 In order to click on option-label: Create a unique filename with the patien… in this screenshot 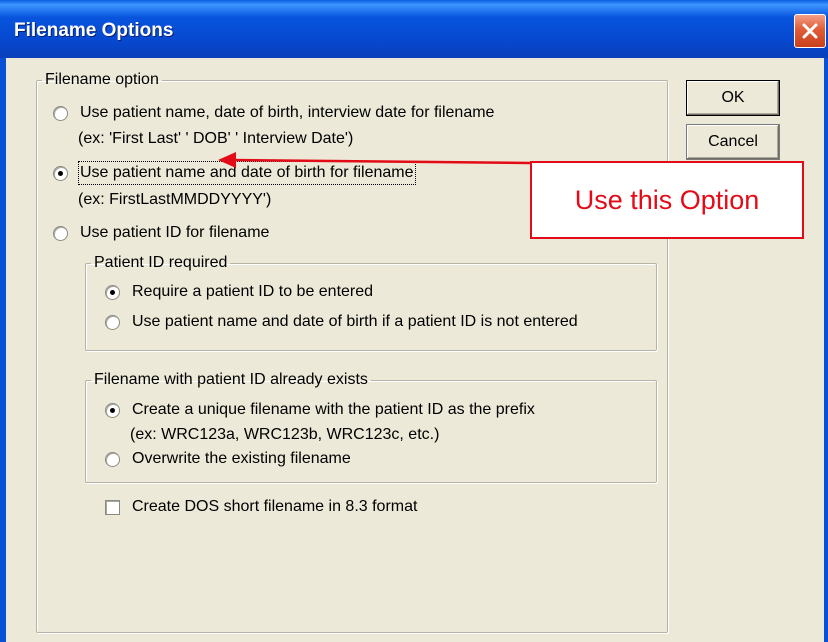, I will do `click(333, 409)`.